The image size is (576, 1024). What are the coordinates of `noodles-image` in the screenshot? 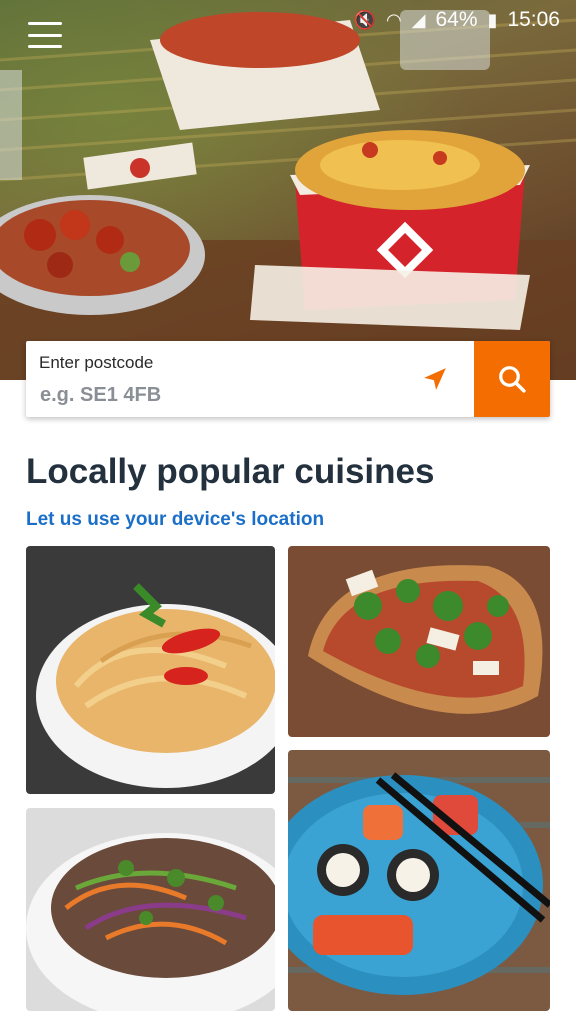 It's located at (150, 670).